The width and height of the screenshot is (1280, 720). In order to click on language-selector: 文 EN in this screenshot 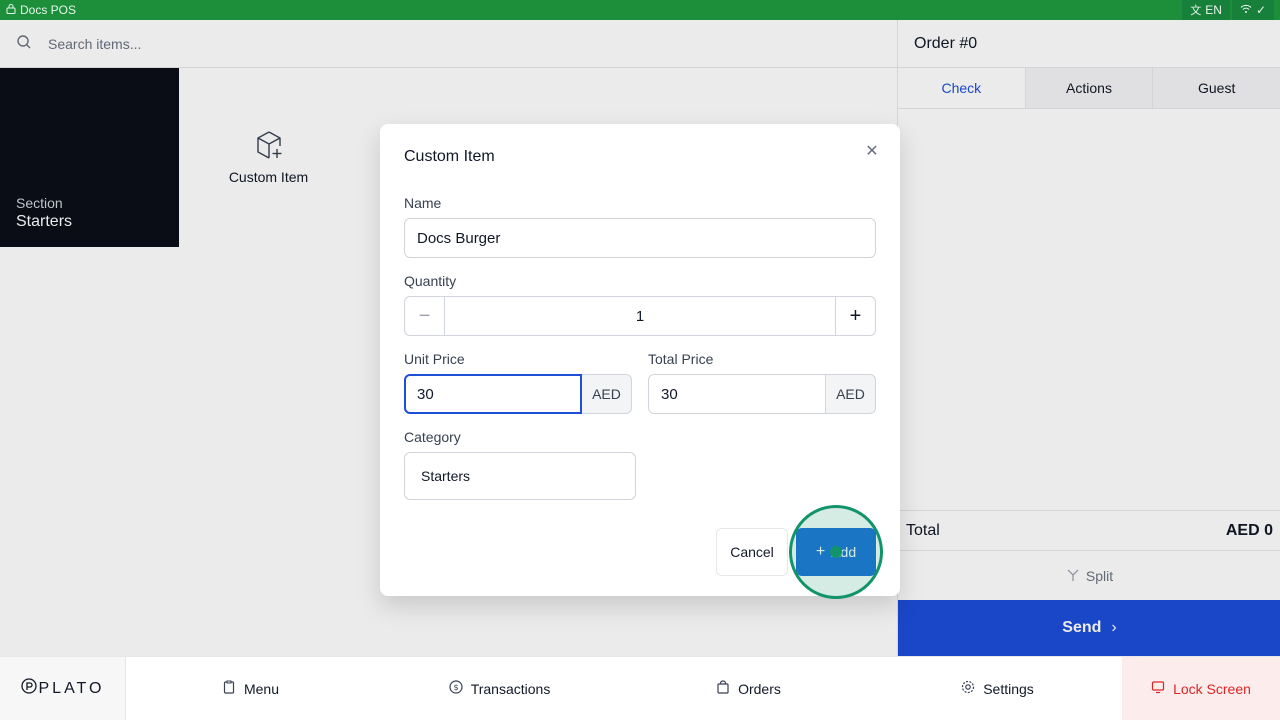, I will do `click(1206, 10)`.